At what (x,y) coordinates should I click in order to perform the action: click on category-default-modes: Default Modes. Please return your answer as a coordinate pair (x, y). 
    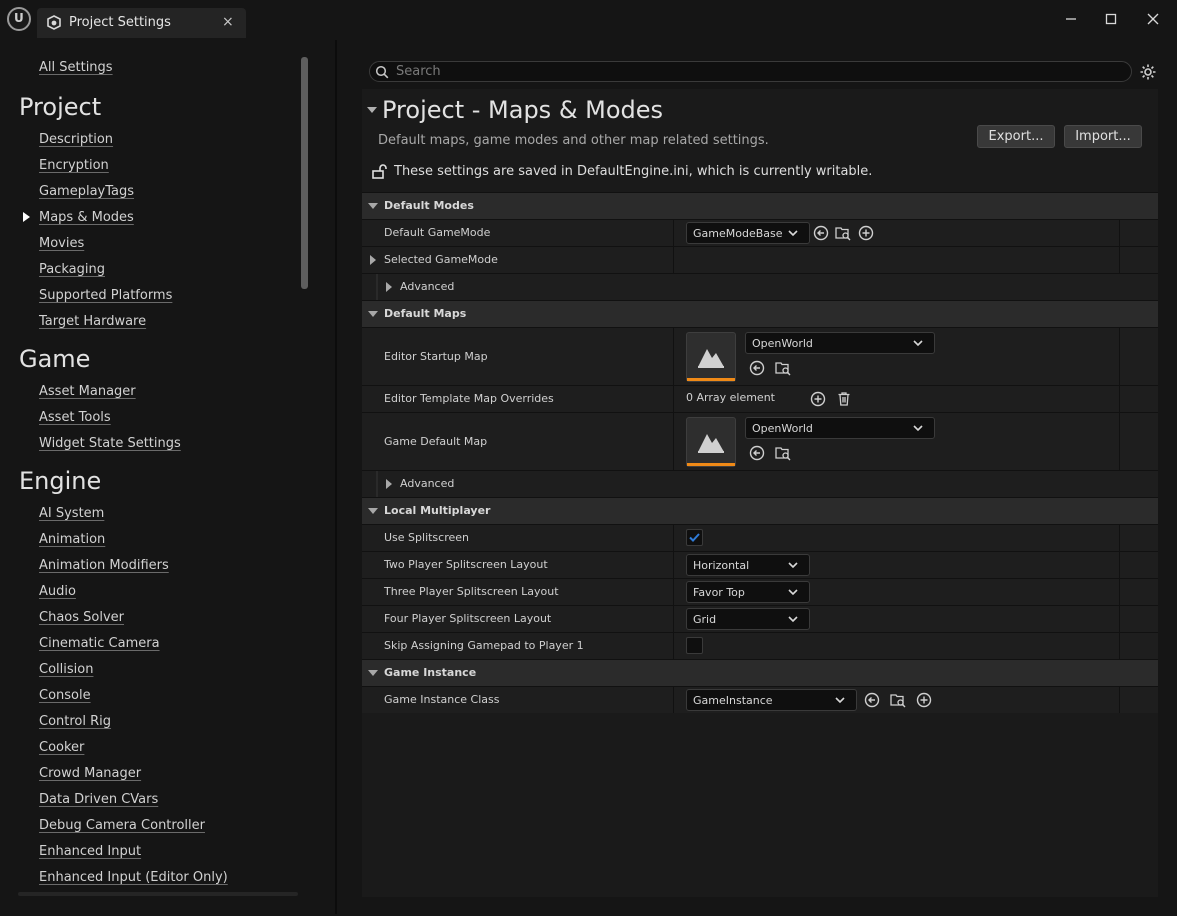
    Looking at the image, I should click on (760, 205).